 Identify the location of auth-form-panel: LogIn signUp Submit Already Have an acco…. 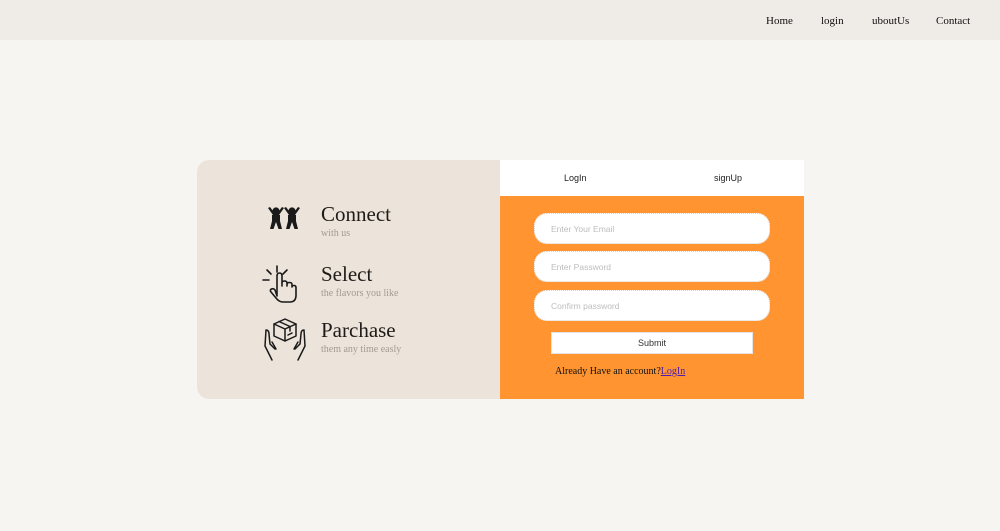
(652, 279).